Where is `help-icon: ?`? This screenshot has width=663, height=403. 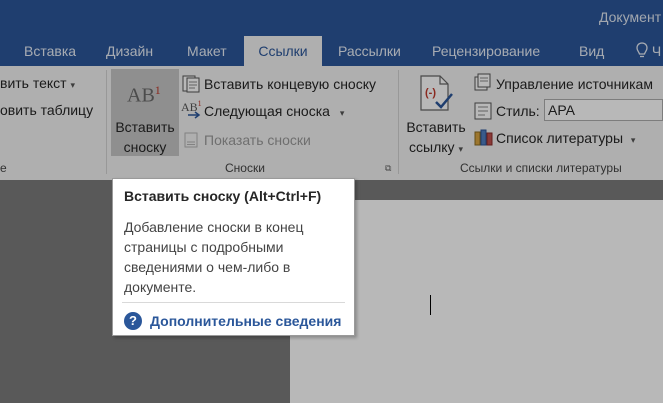
help-icon: ? is located at coordinates (133, 321).